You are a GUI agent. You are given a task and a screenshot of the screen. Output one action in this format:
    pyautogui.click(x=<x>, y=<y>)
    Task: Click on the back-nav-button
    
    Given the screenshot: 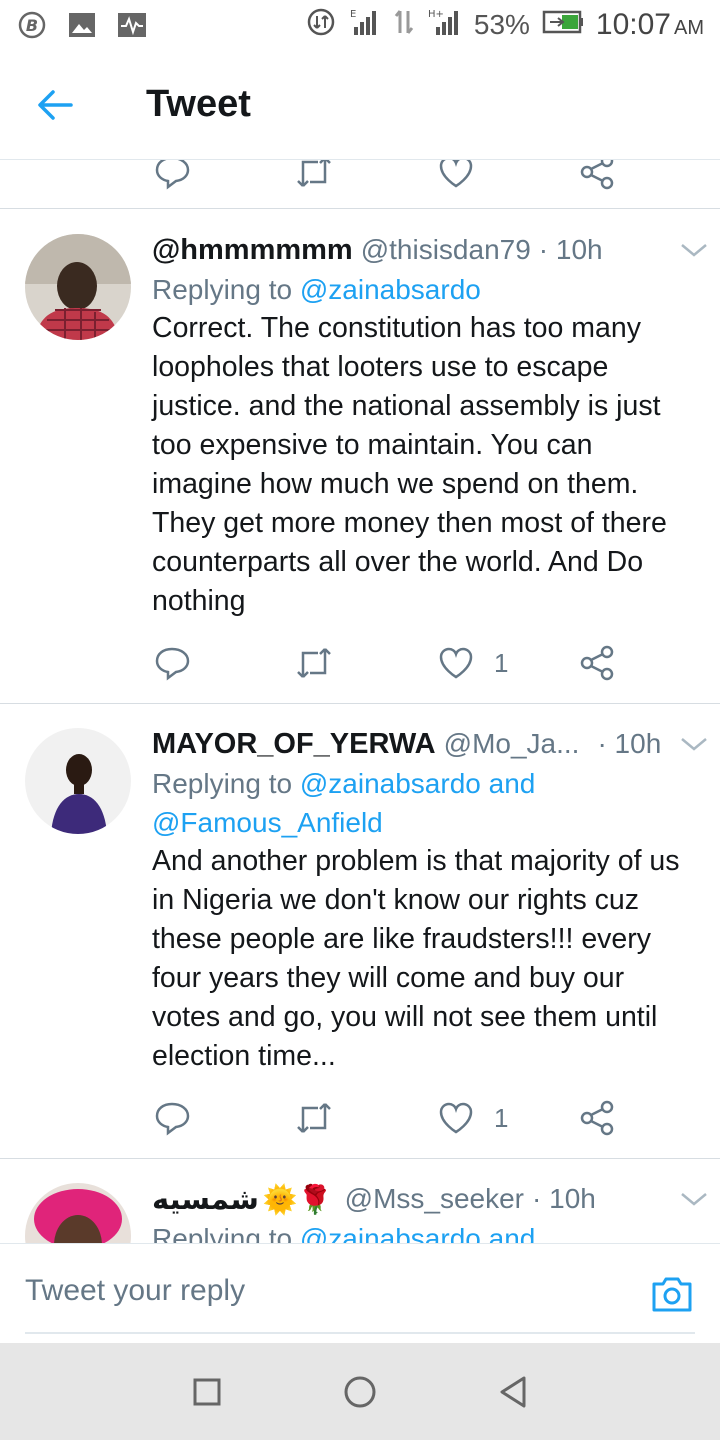 What is the action you would take?
    pyautogui.click(x=513, y=1392)
    